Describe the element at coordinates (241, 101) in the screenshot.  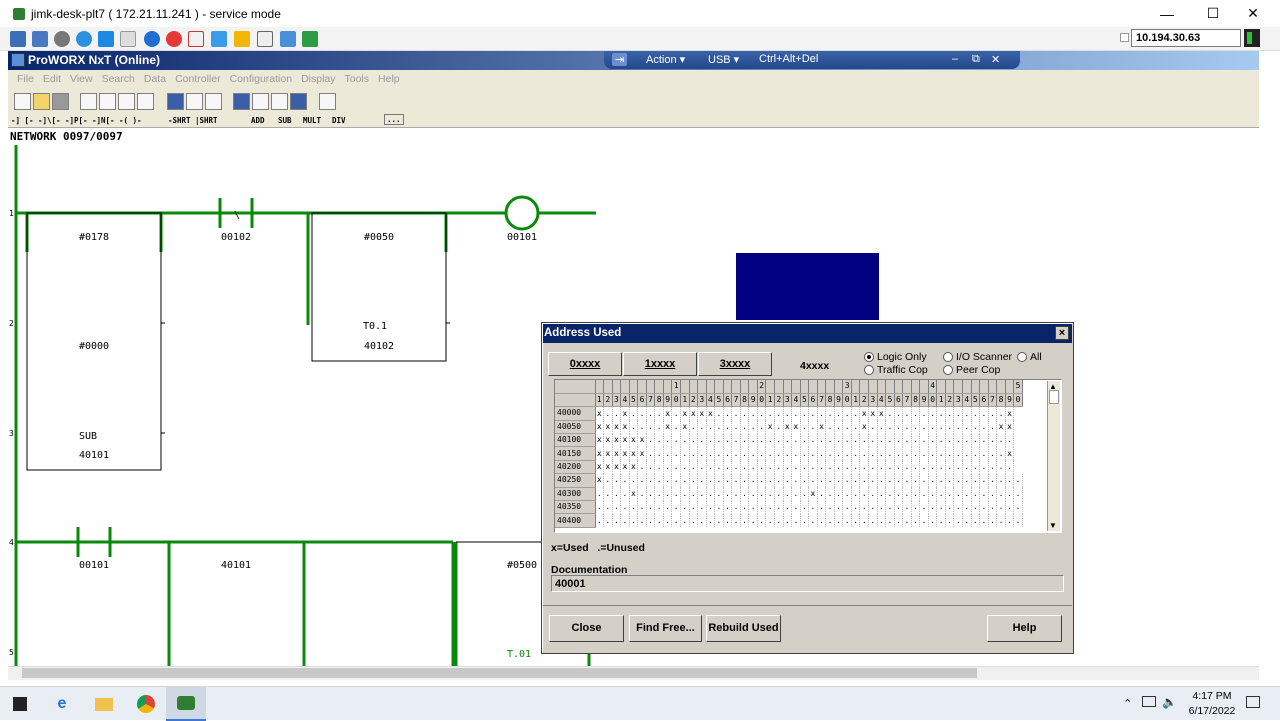
I see `goto-icon` at that location.